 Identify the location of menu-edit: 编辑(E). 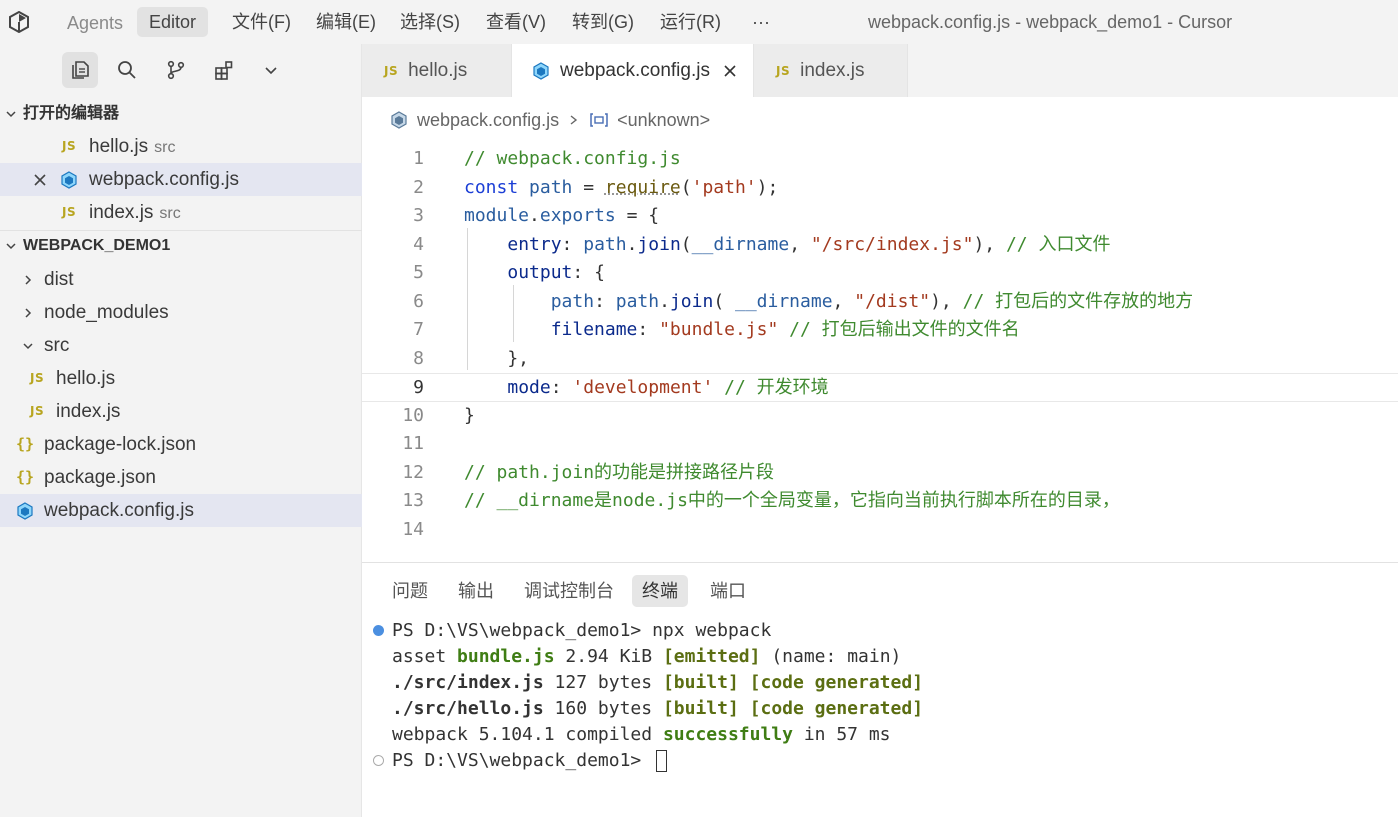
(346, 22).